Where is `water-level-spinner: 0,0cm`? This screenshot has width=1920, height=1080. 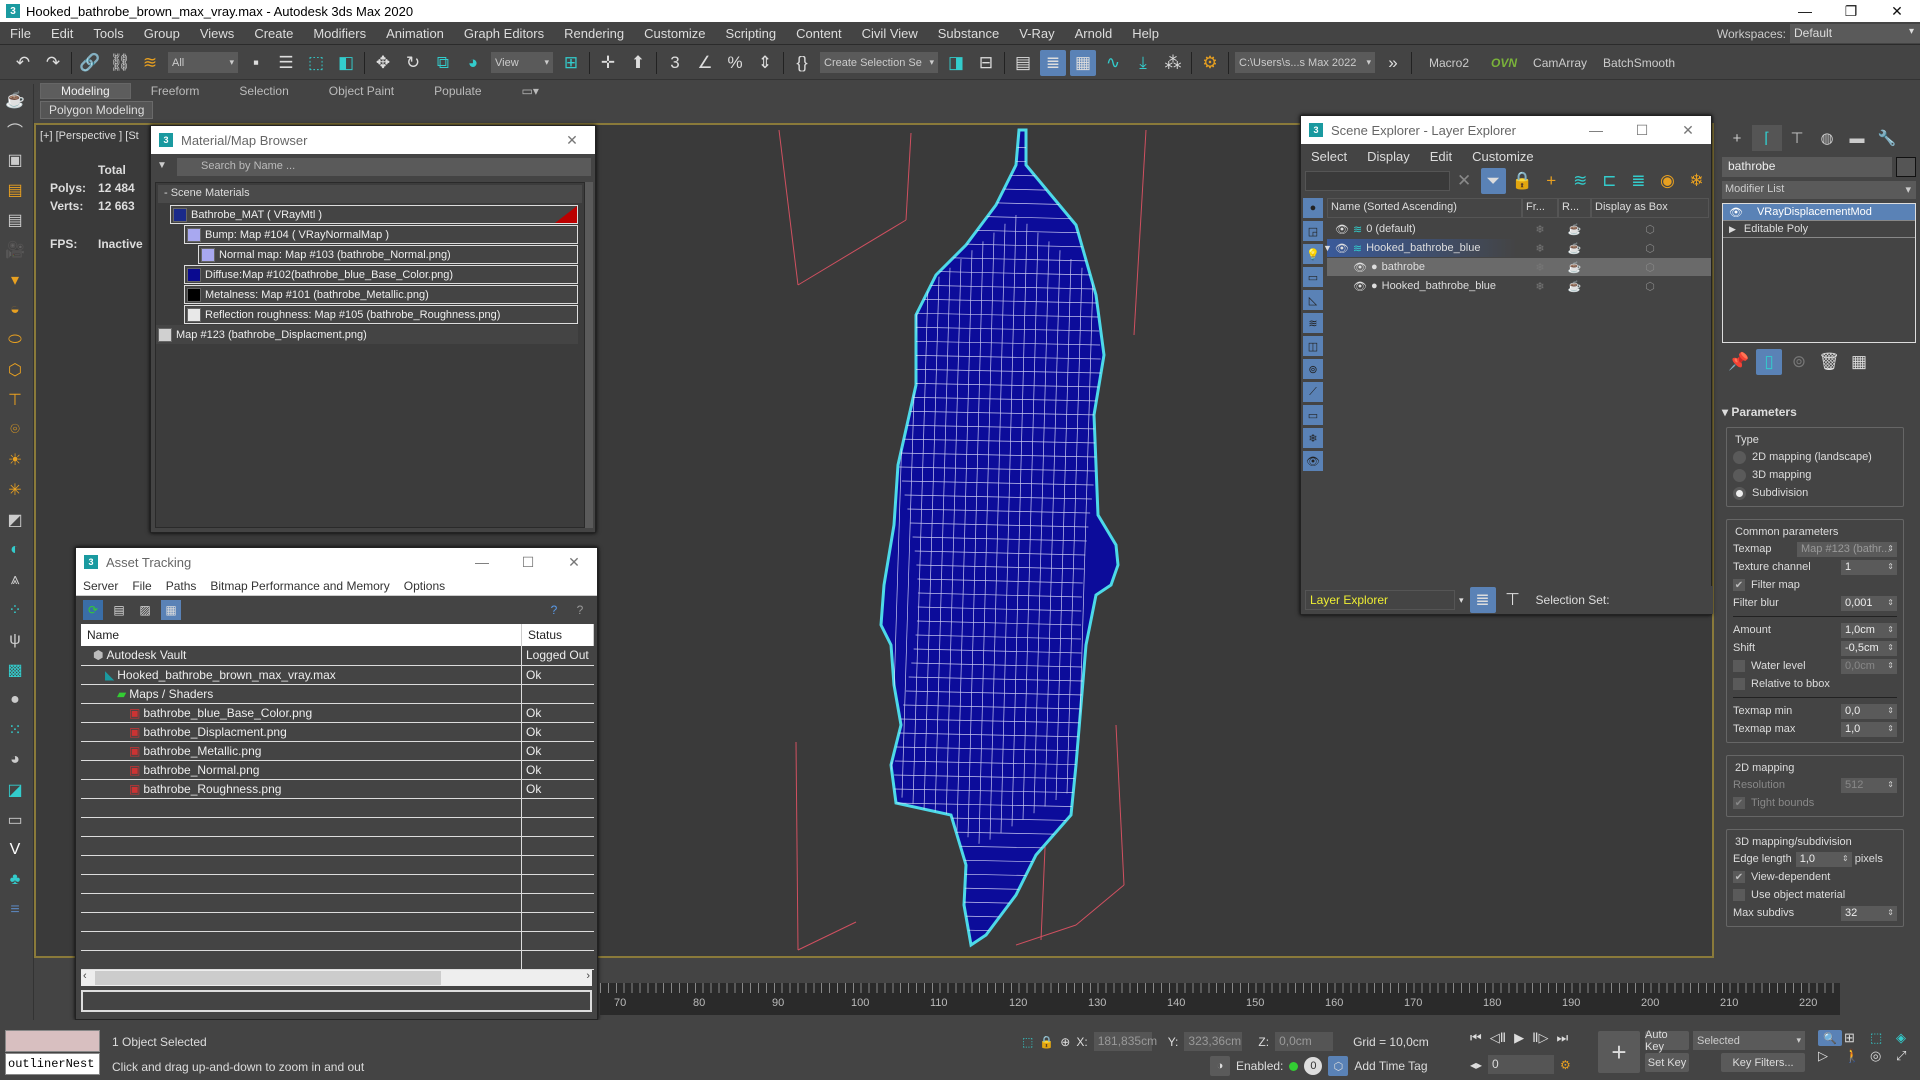
water-level-spinner: 0,0cm is located at coordinates (1869, 666).